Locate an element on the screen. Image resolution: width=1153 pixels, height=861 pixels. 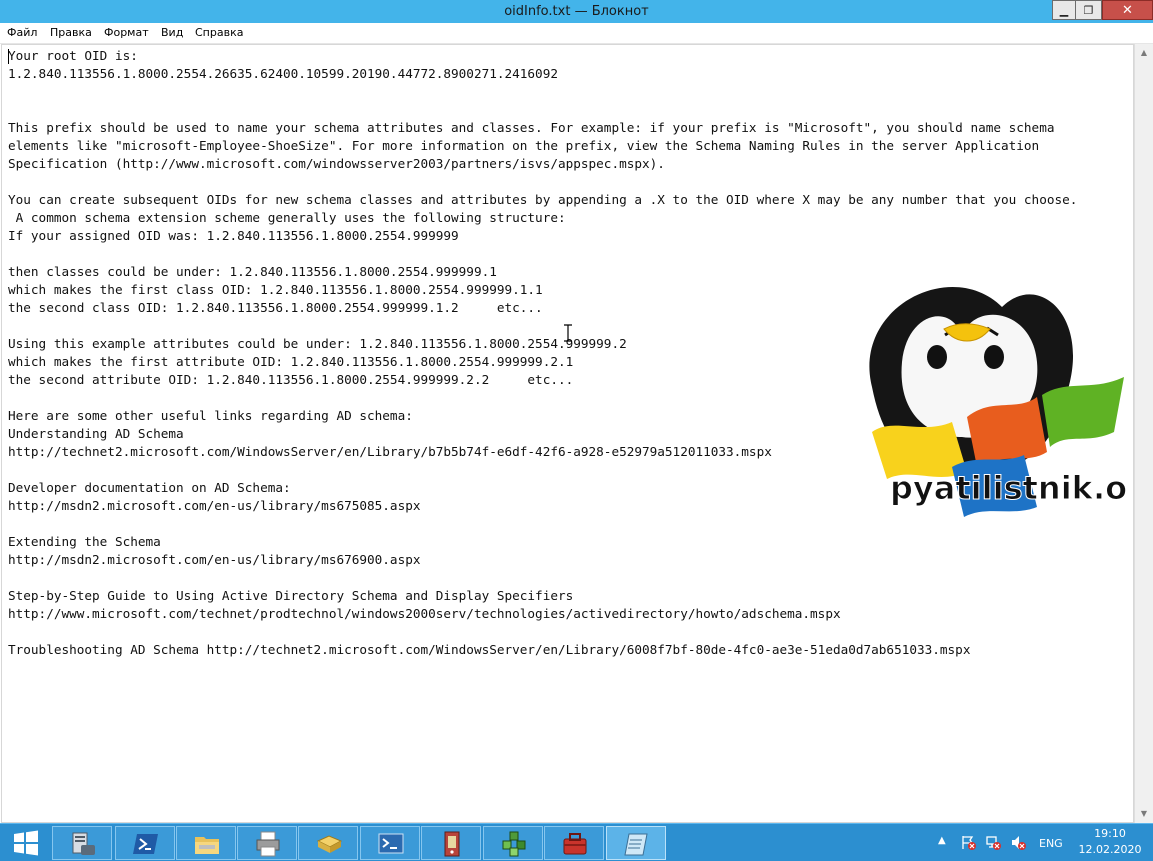
scroll-up-arrow-icon: ▲ is located at coordinates (1144, 53).